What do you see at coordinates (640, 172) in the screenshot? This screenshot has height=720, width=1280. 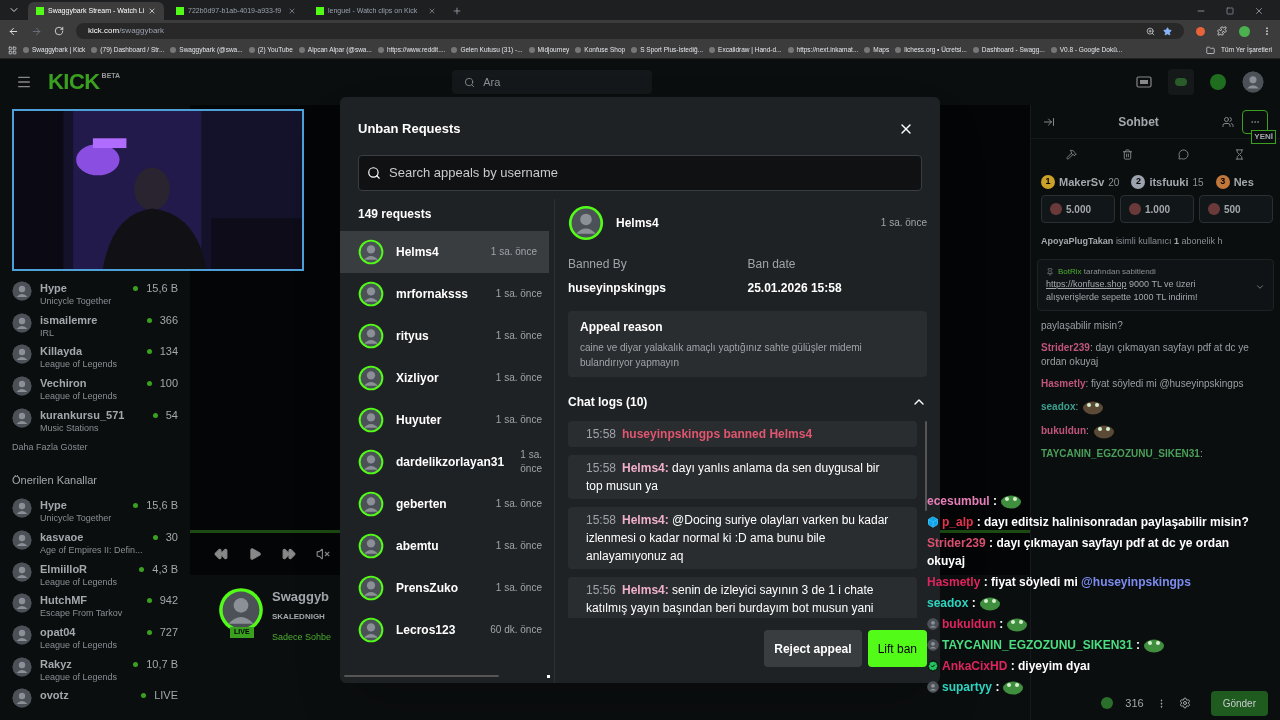 I see `search-field: Search appeals by username` at bounding box center [640, 172].